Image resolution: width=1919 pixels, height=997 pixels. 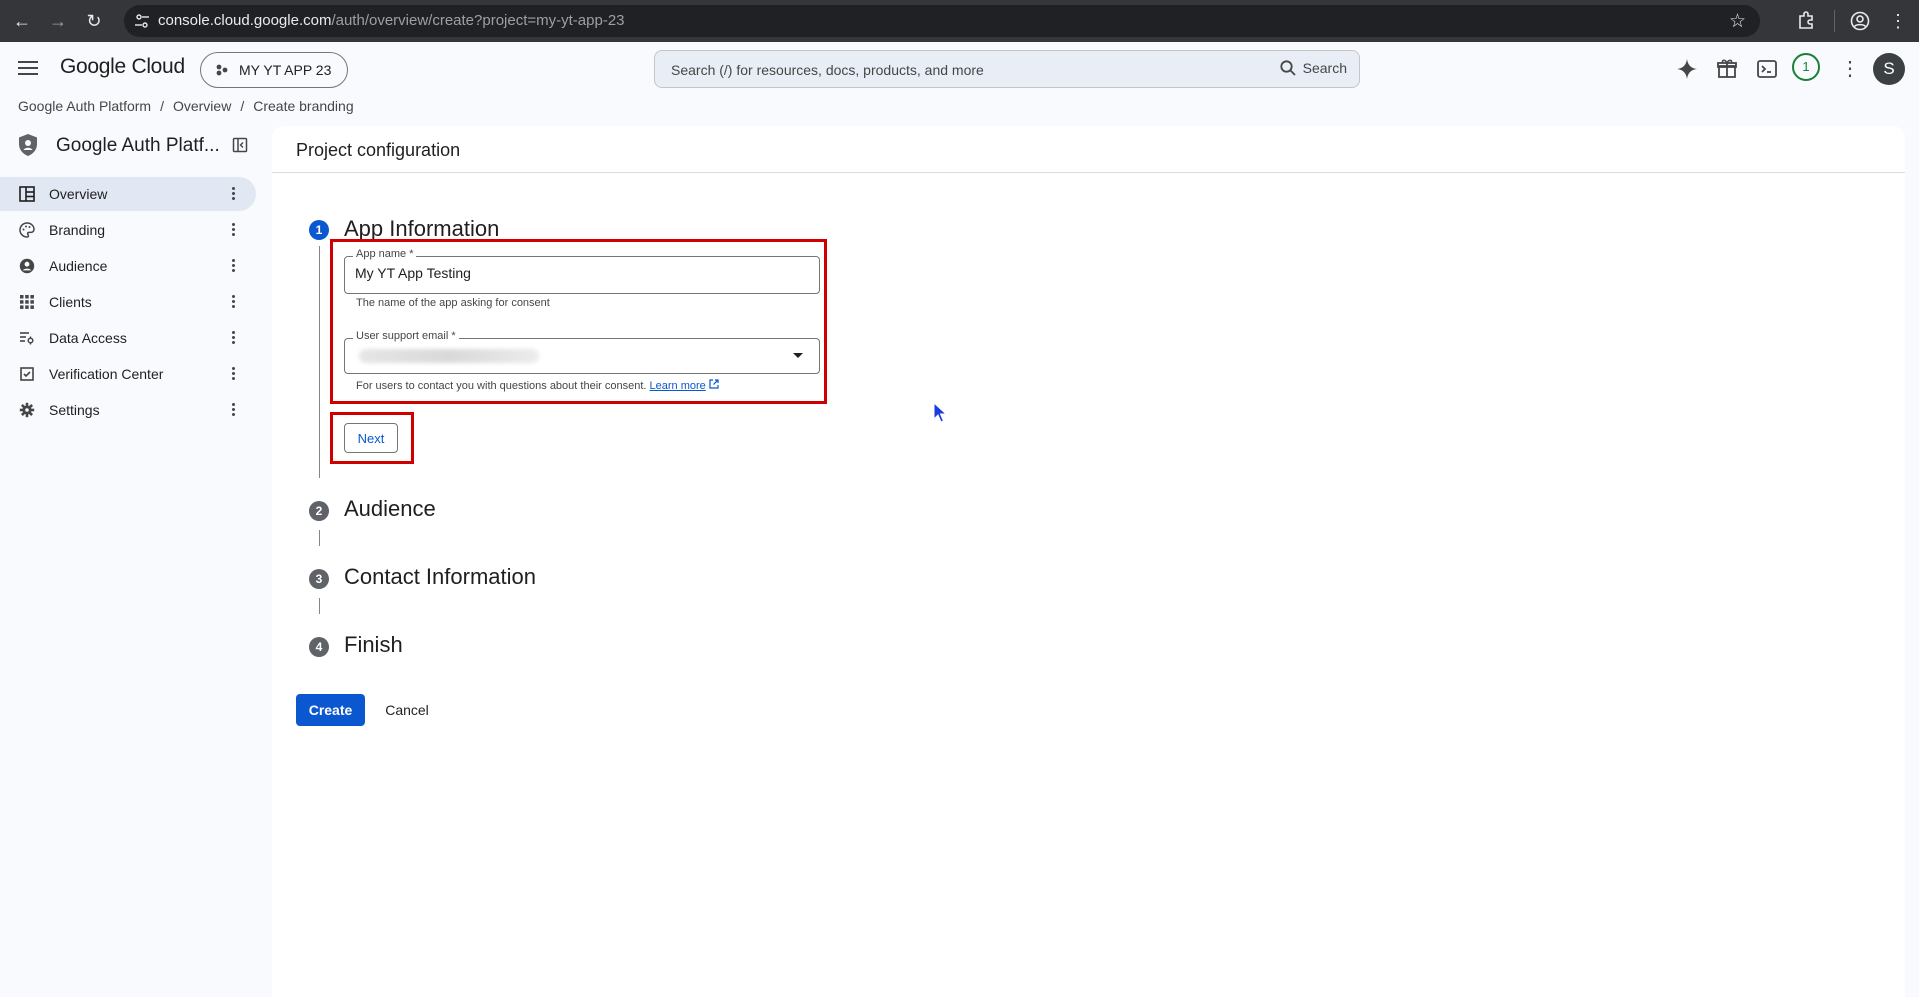 I want to click on mouse-cursor-icon, so click(x=940, y=412).